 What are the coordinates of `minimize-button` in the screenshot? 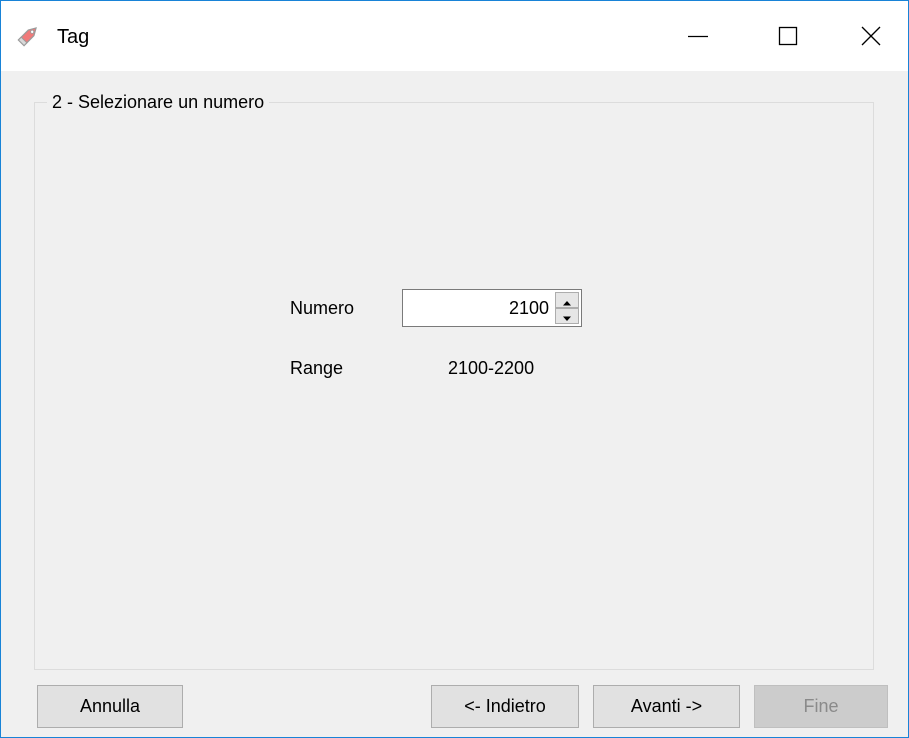 It's located at (698, 36).